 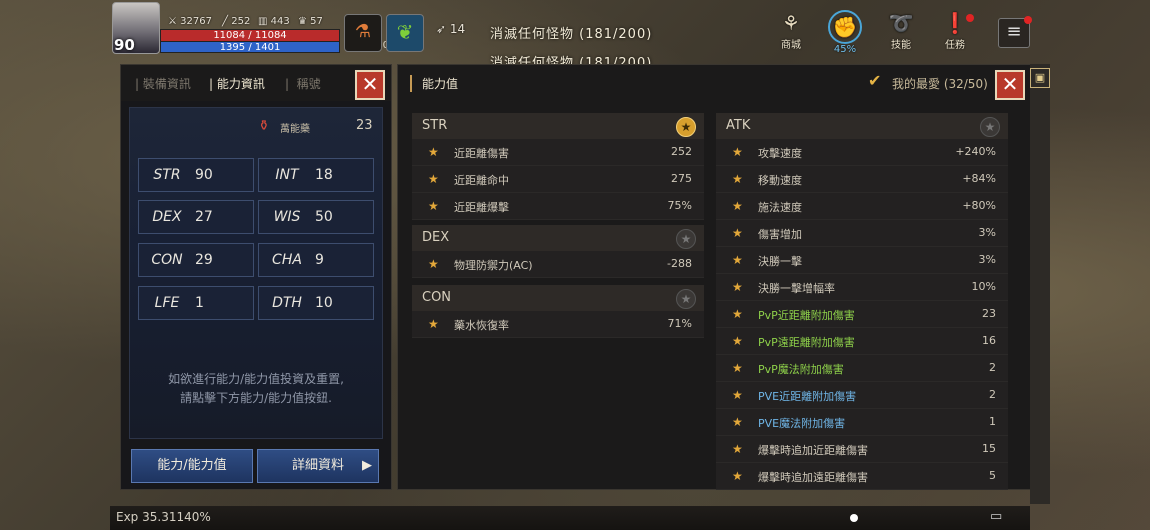 What do you see at coordinates (989, 313) in the screenshot?
I see `stat-row-value: 23` at bounding box center [989, 313].